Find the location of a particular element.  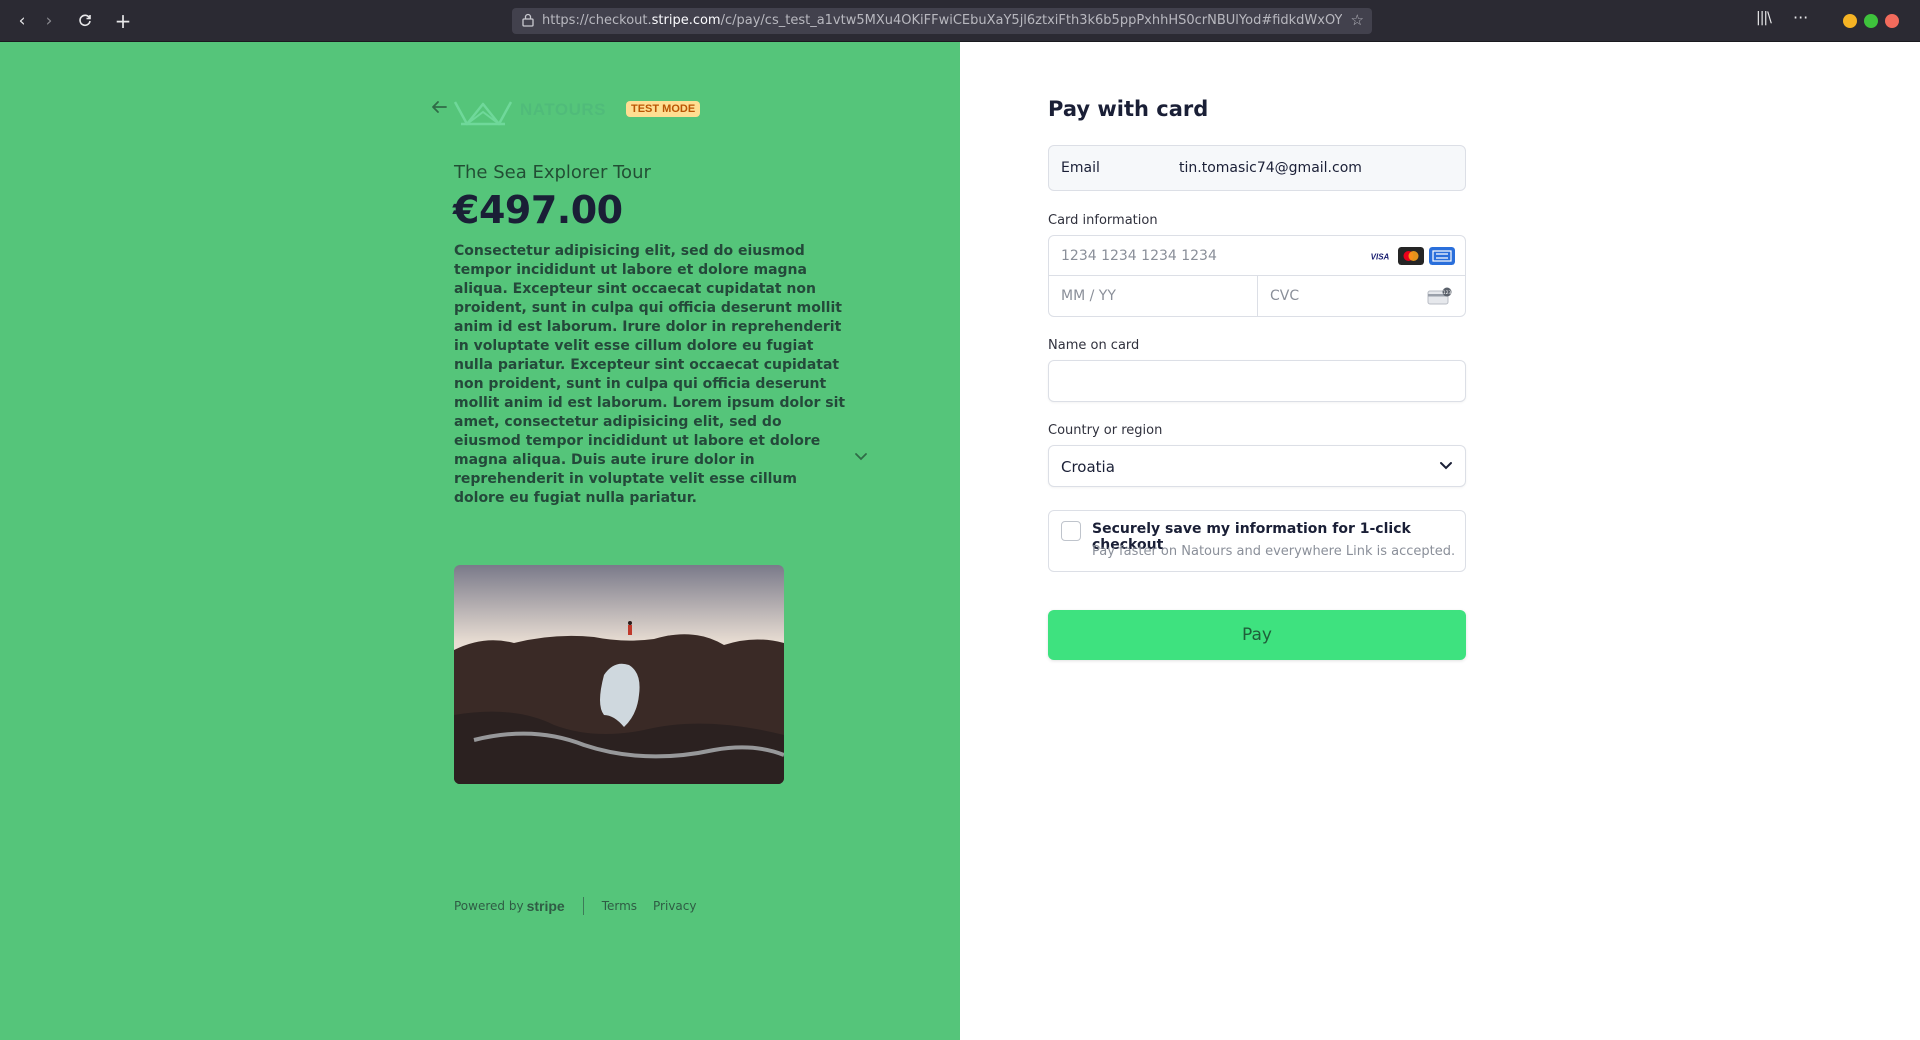

email-field: Email tin.tomasic74@gmail.com is located at coordinates (1257, 168).